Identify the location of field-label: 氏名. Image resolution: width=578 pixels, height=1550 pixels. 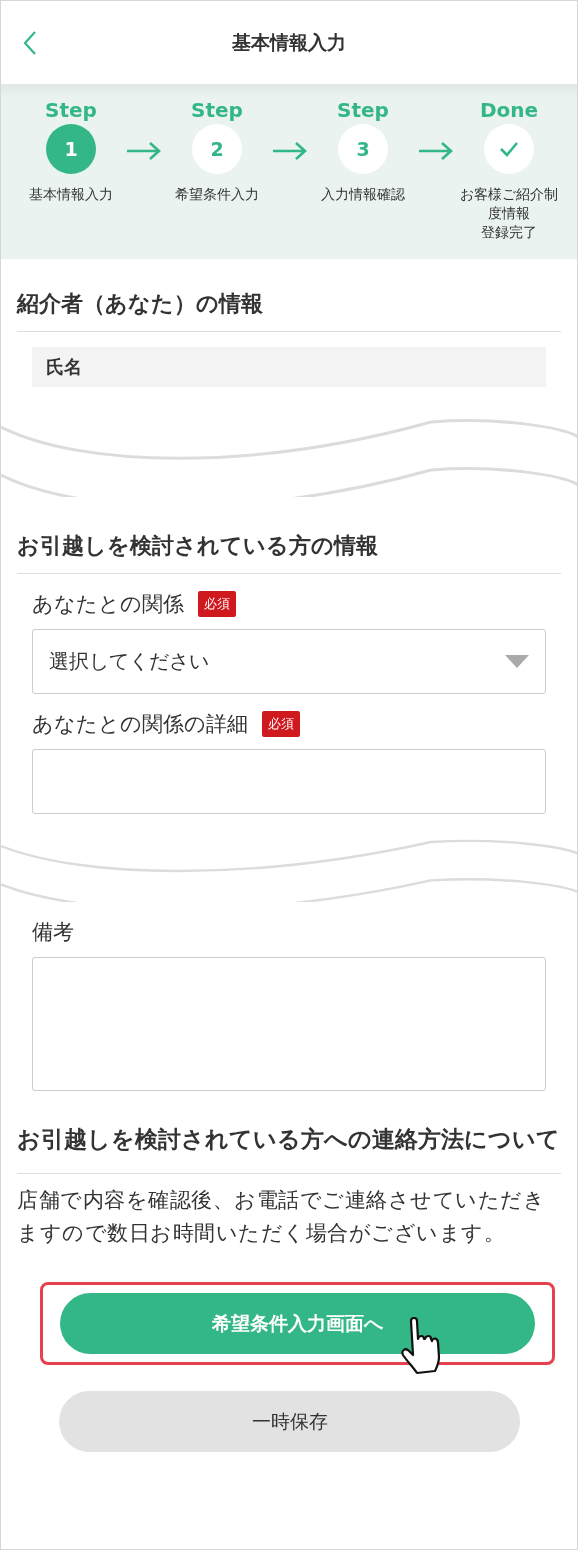
(64, 366).